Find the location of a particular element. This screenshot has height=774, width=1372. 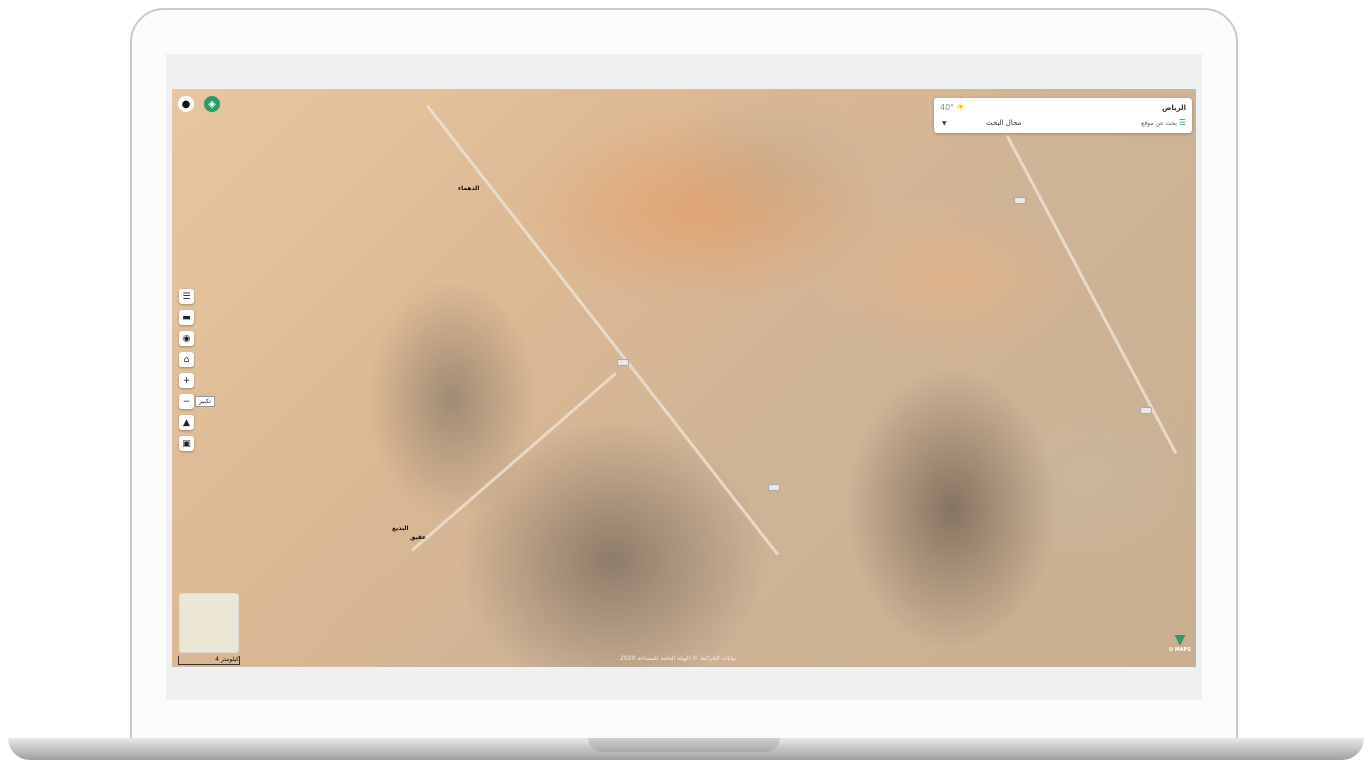

search-placeholder: بحث عن موقع is located at coordinates (1159, 123).